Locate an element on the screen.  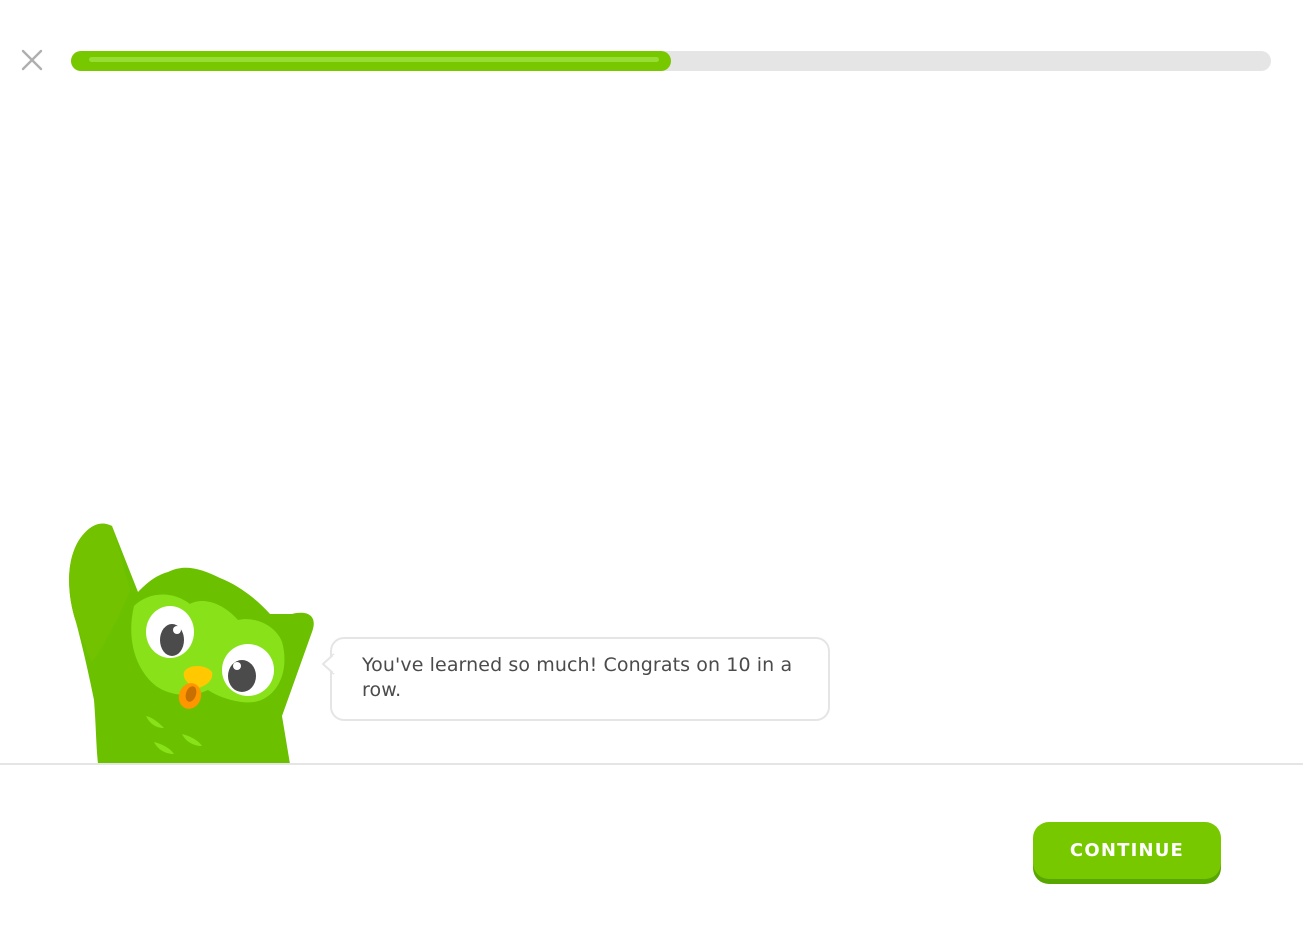
footer-divider is located at coordinates (651, 764).